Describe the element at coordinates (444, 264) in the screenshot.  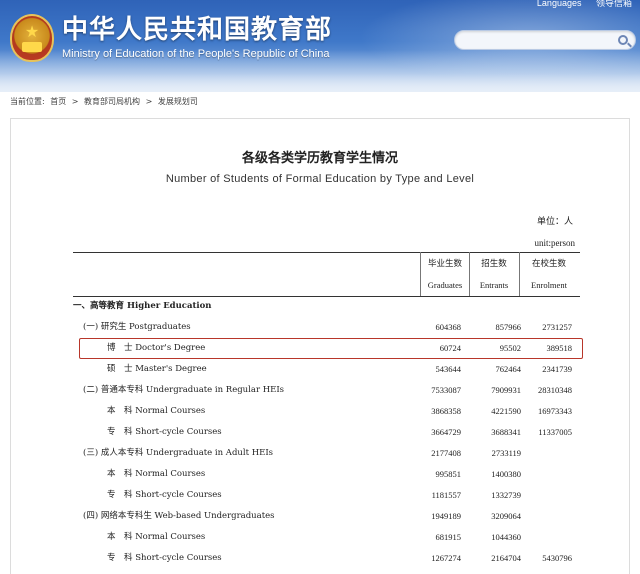
I see `column-header-graduates-cn: 毕业生数` at that location.